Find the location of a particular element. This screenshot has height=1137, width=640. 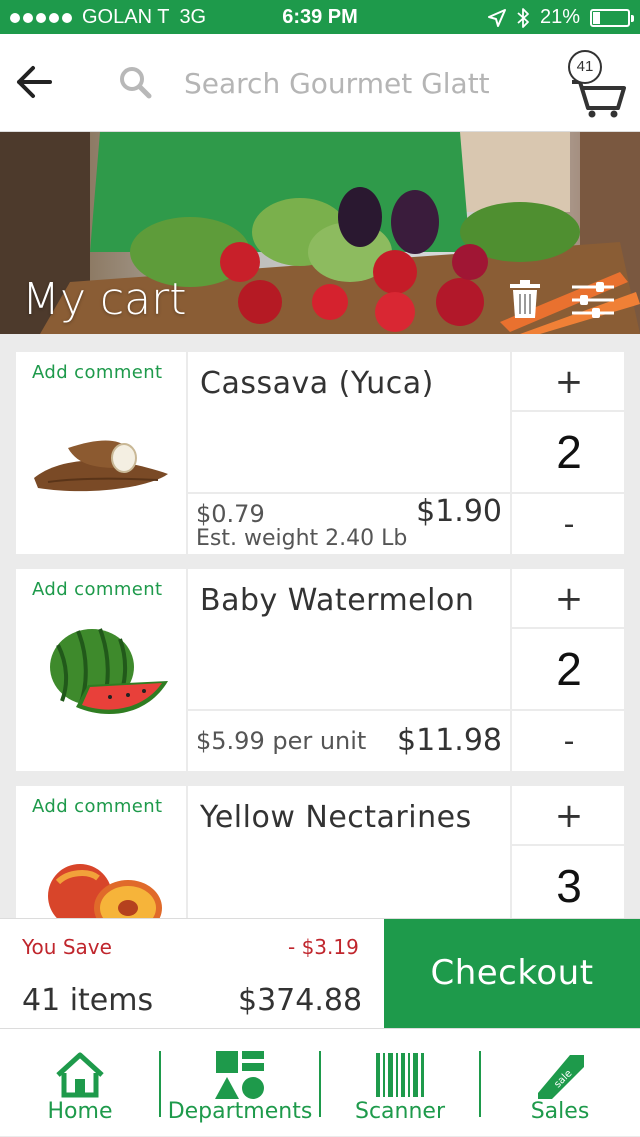

cart-count-badge: 41 is located at coordinates (585, 67).